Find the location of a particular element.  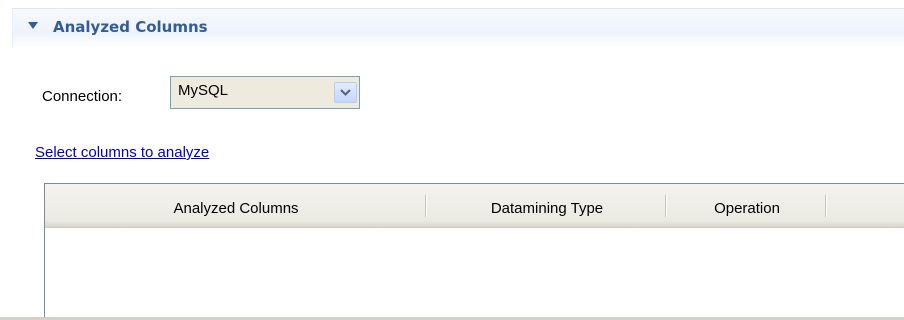

section-header: Analyzed Columns is located at coordinates (458, 28).